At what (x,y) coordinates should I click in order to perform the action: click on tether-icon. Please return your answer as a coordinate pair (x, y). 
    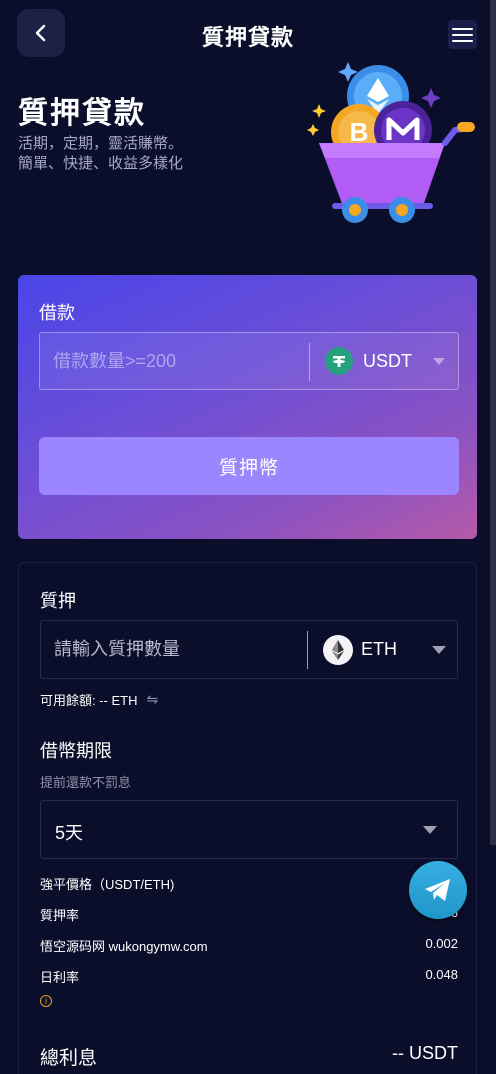
    Looking at the image, I should click on (339, 361).